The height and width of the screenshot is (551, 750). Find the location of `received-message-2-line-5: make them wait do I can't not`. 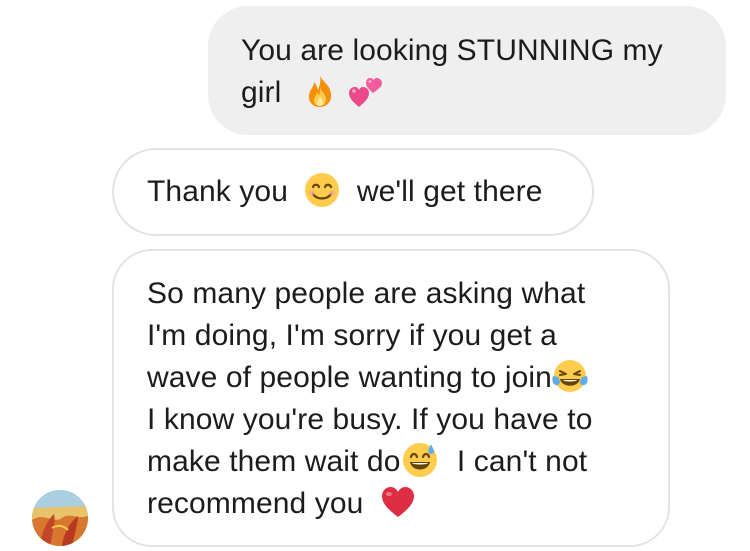

received-message-2-line-5: make them wait do I can't not is located at coordinates (395, 462).